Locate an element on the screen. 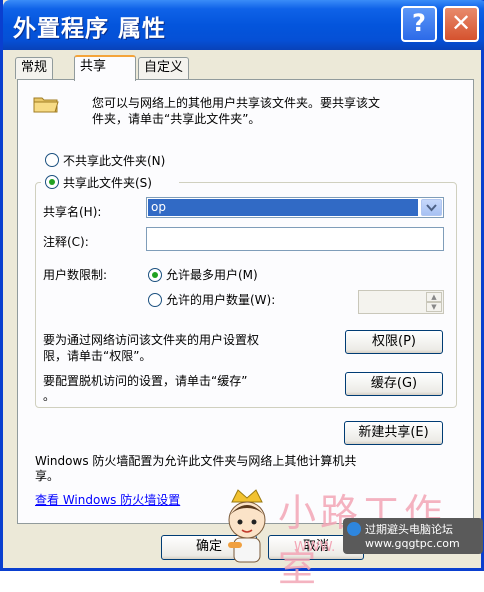  allowed-users-label: 允许的用户数量(W): is located at coordinates (220, 299).